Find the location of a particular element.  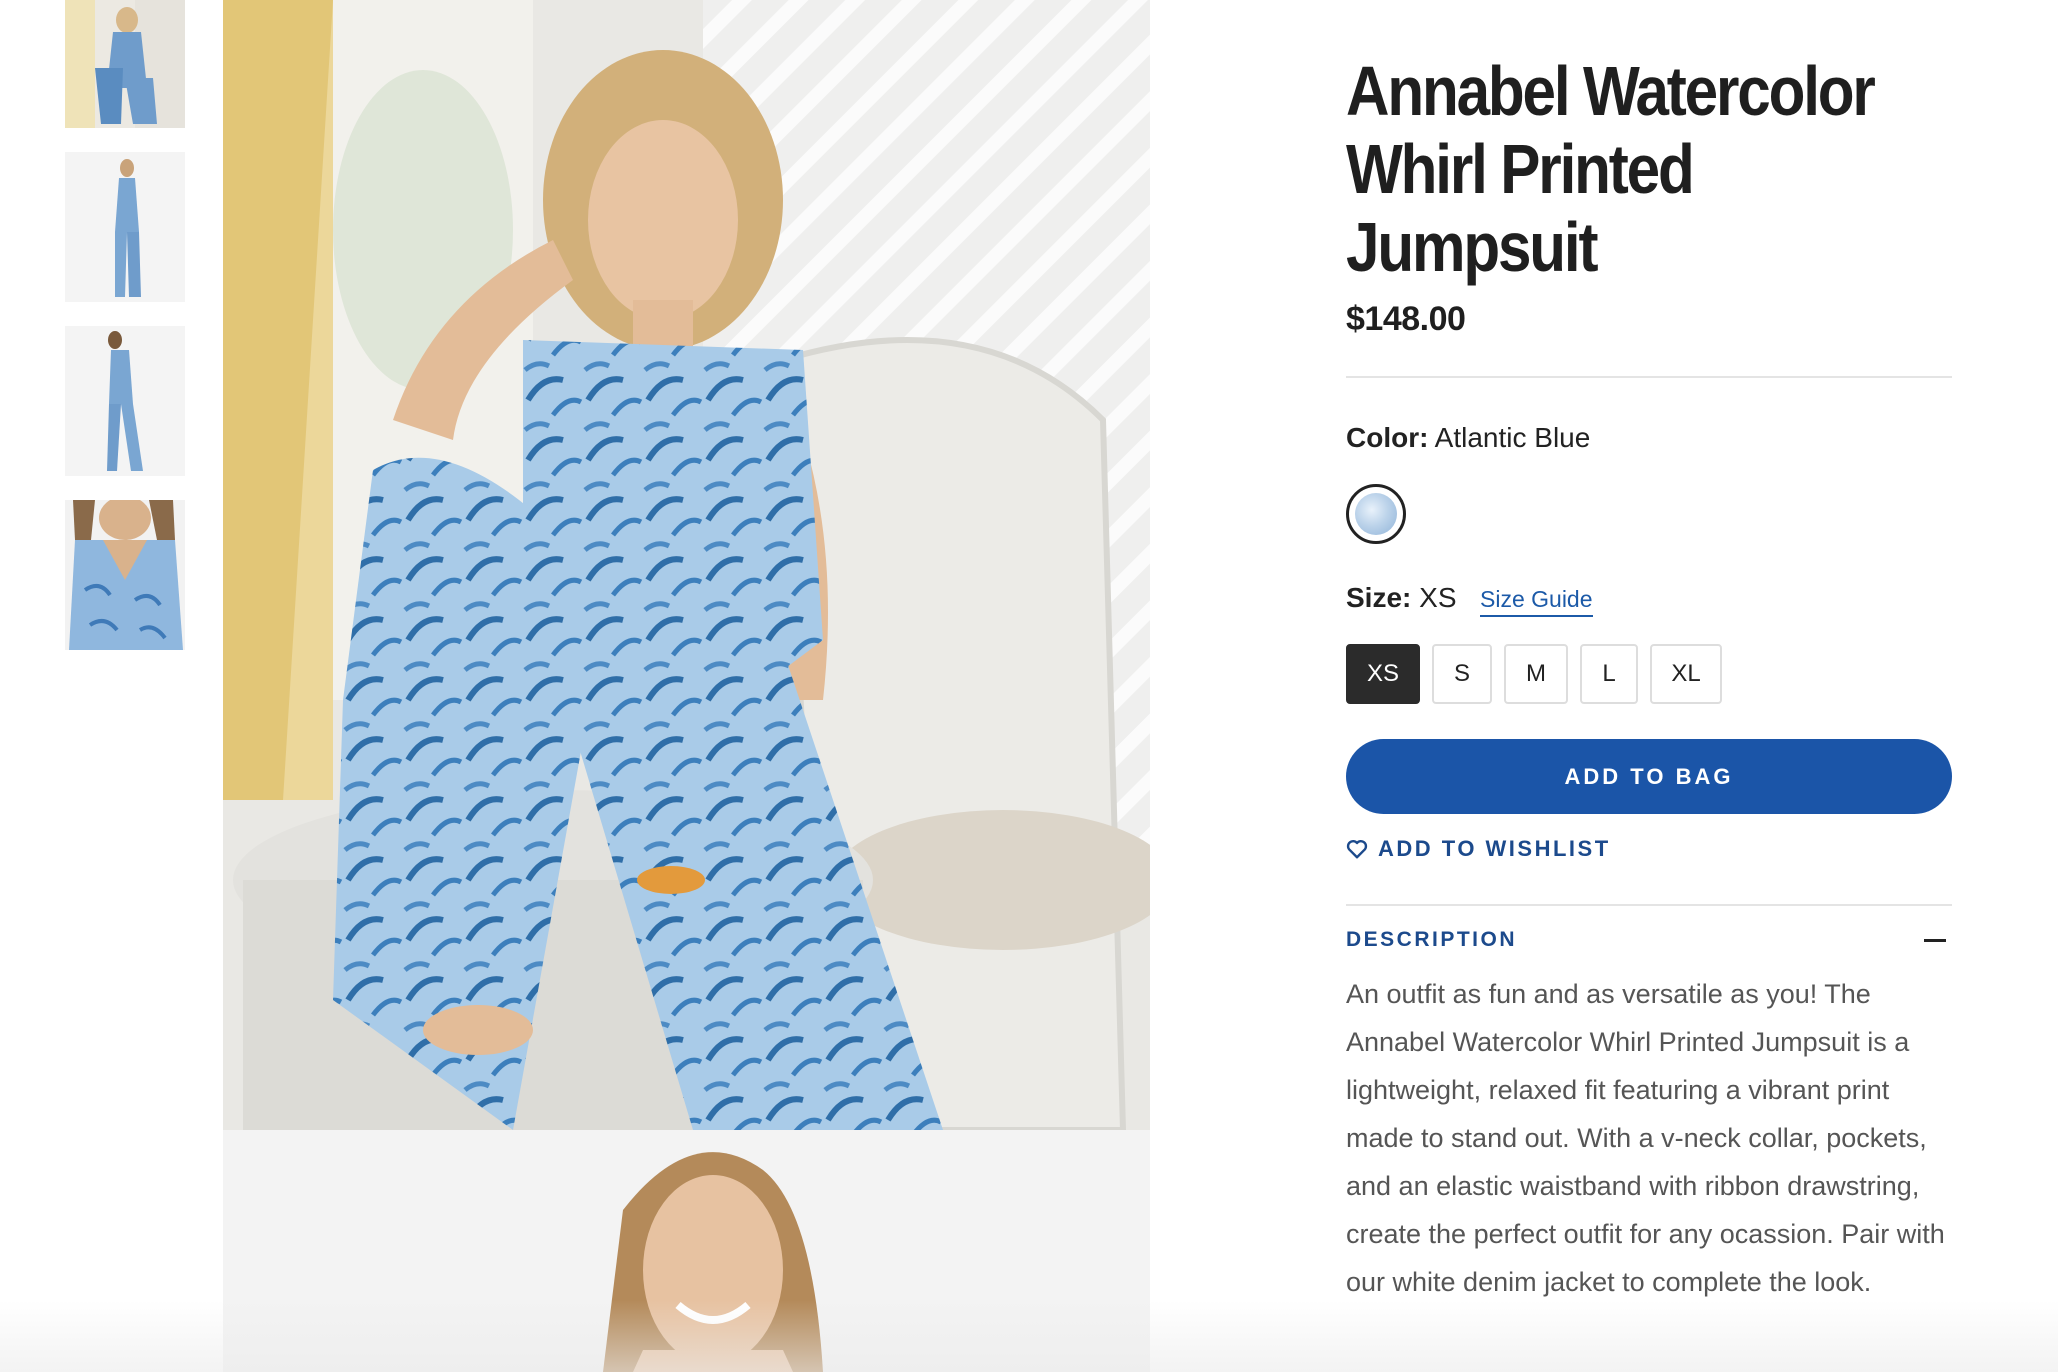

wishlist-label: ADD TO WISHLIST is located at coordinates (1494, 848).